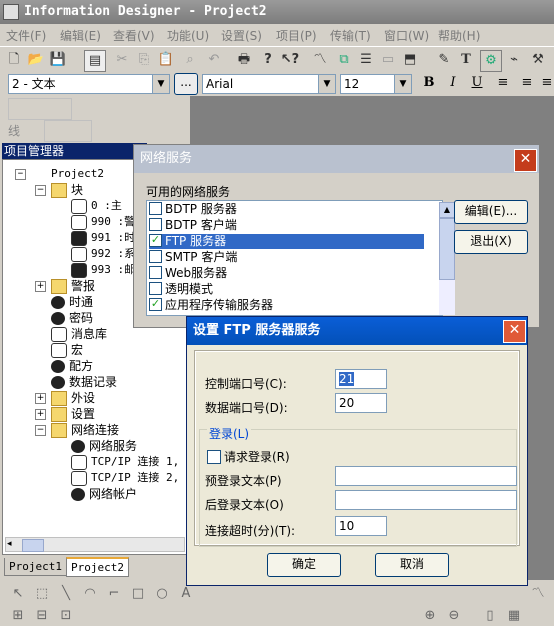 The image size is (554, 626). Describe the element at coordinates (80, 35) in the screenshot. I see `menu-edit: 编辑(E)` at that location.